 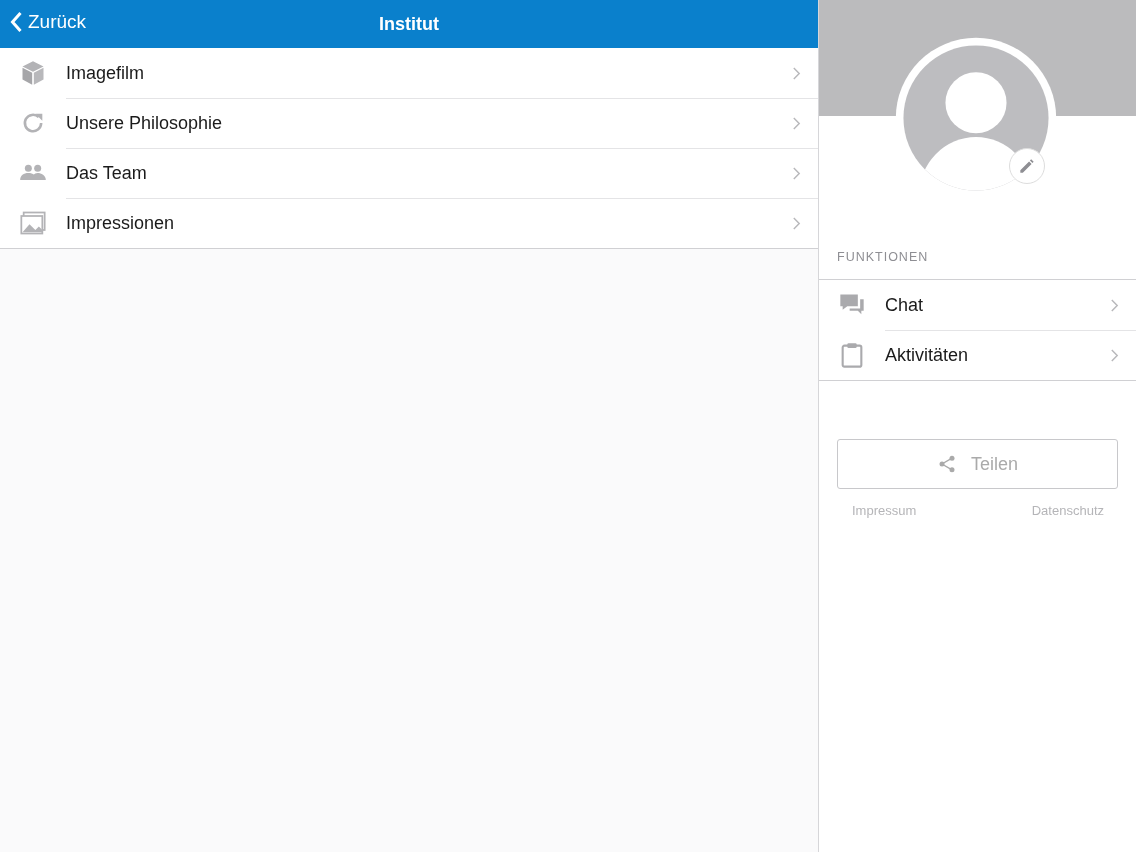 I want to click on item-label: Imagefilm, so click(x=106, y=73).